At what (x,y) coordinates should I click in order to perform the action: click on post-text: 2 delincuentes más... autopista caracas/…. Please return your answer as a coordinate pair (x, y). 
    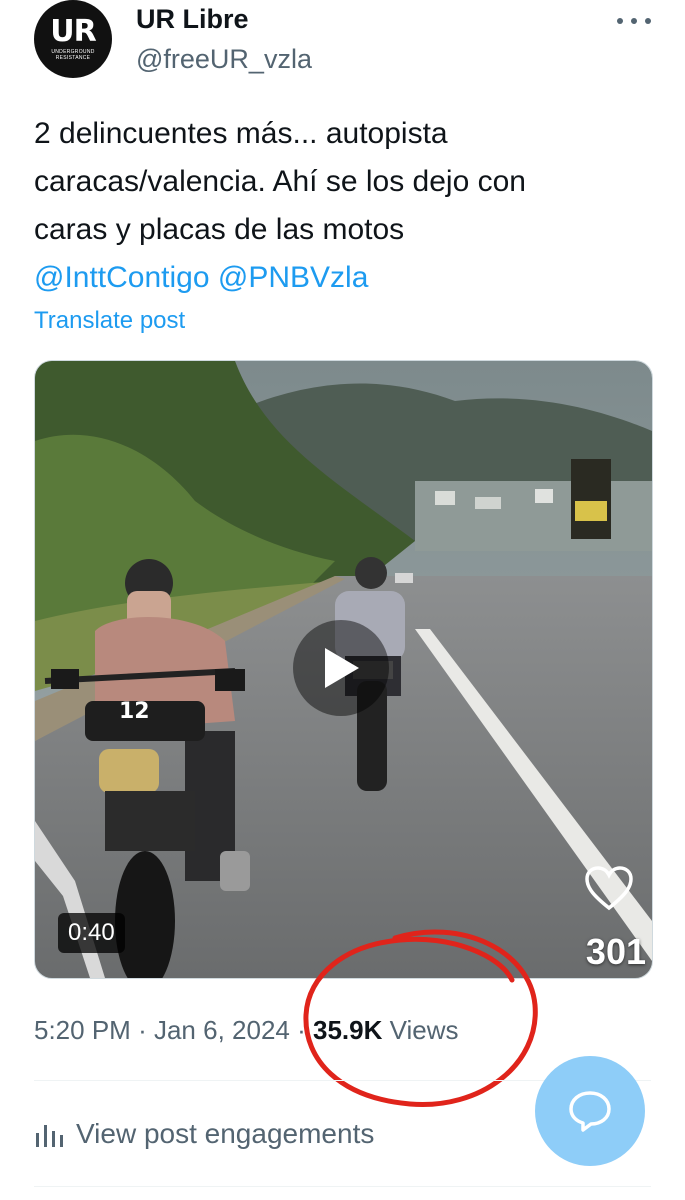
    Looking at the image, I should click on (344, 206).